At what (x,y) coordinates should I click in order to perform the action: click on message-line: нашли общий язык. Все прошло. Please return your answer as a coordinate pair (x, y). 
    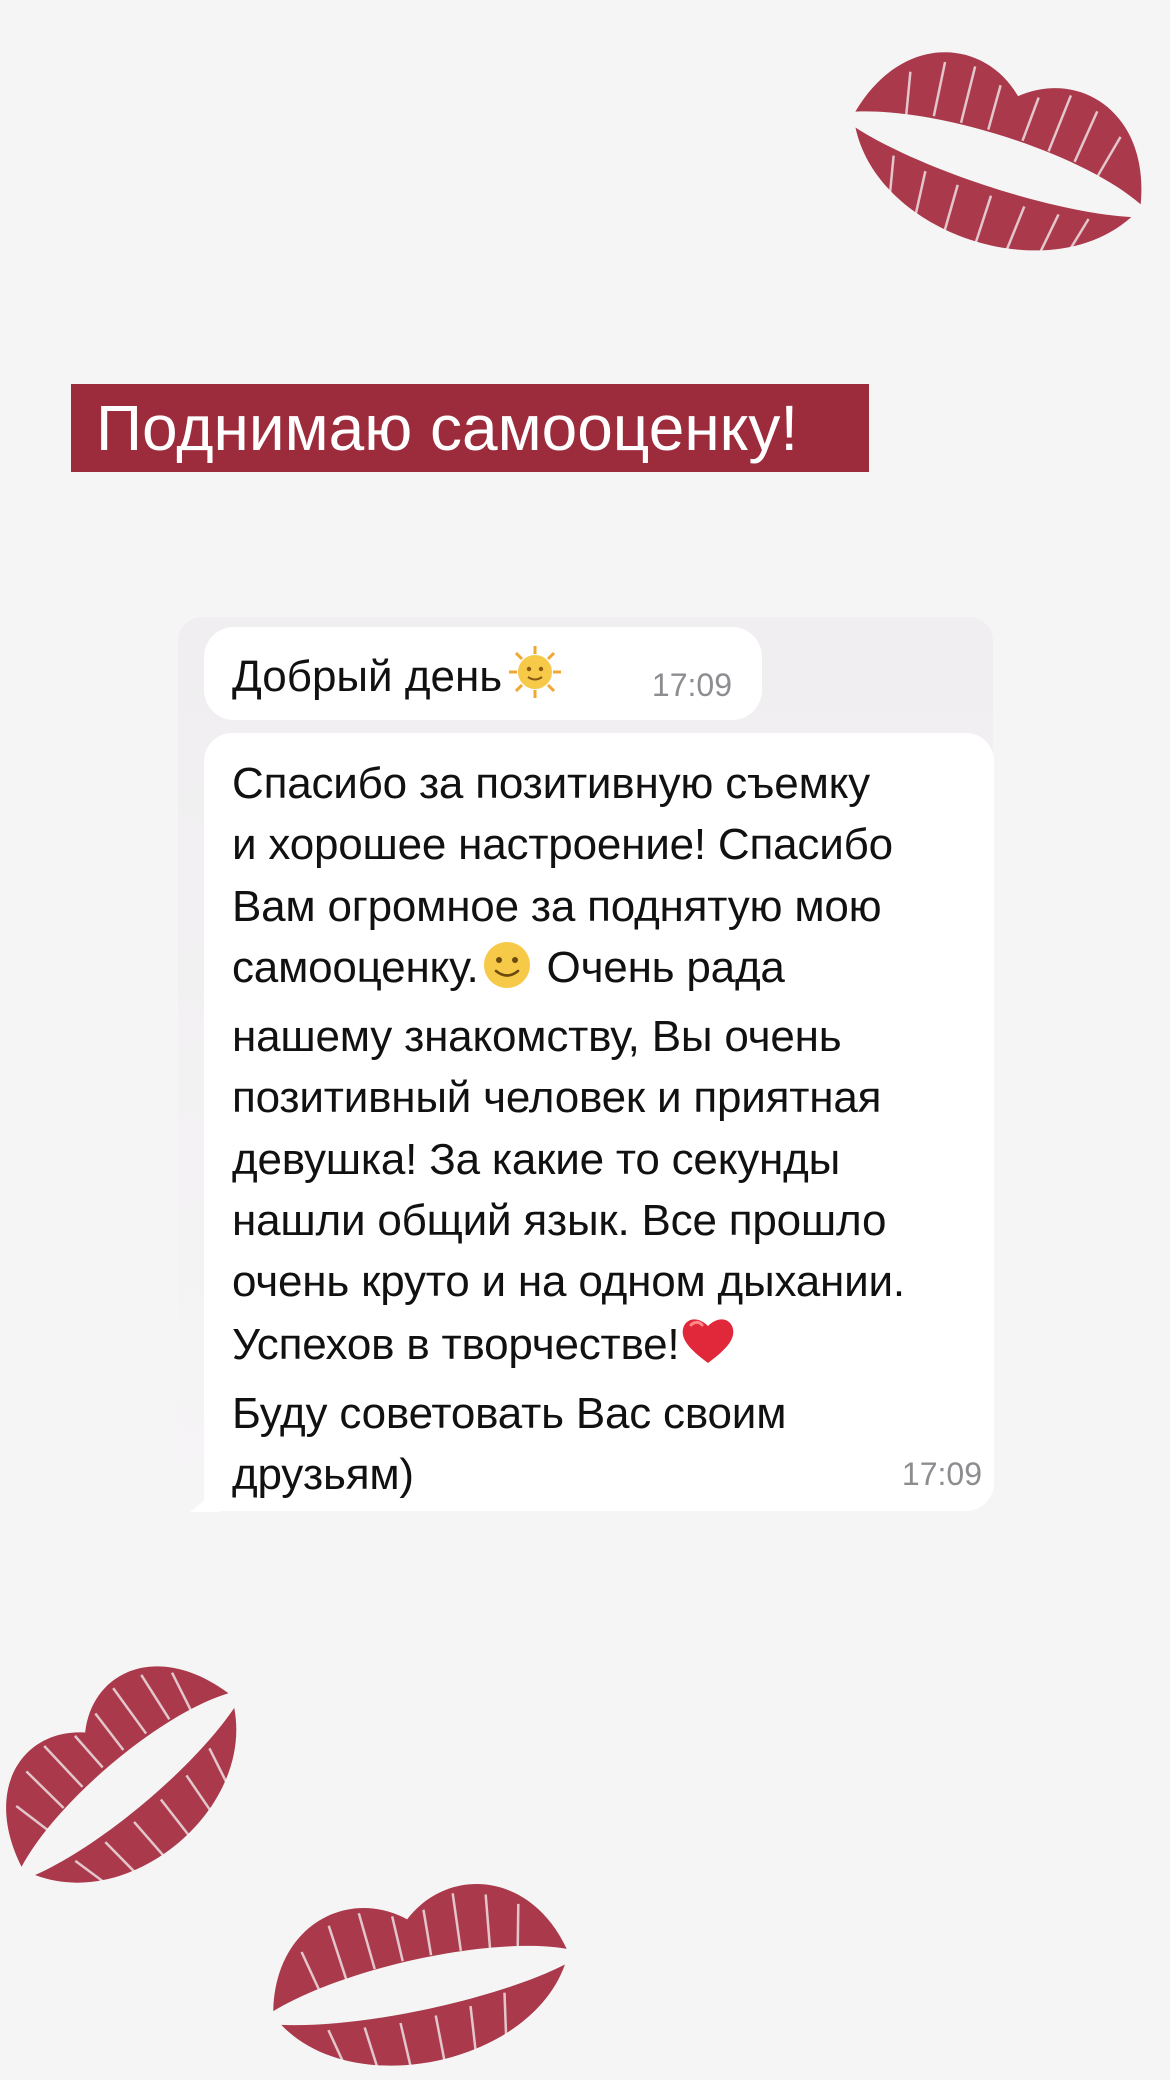
    Looking at the image, I should click on (559, 1221).